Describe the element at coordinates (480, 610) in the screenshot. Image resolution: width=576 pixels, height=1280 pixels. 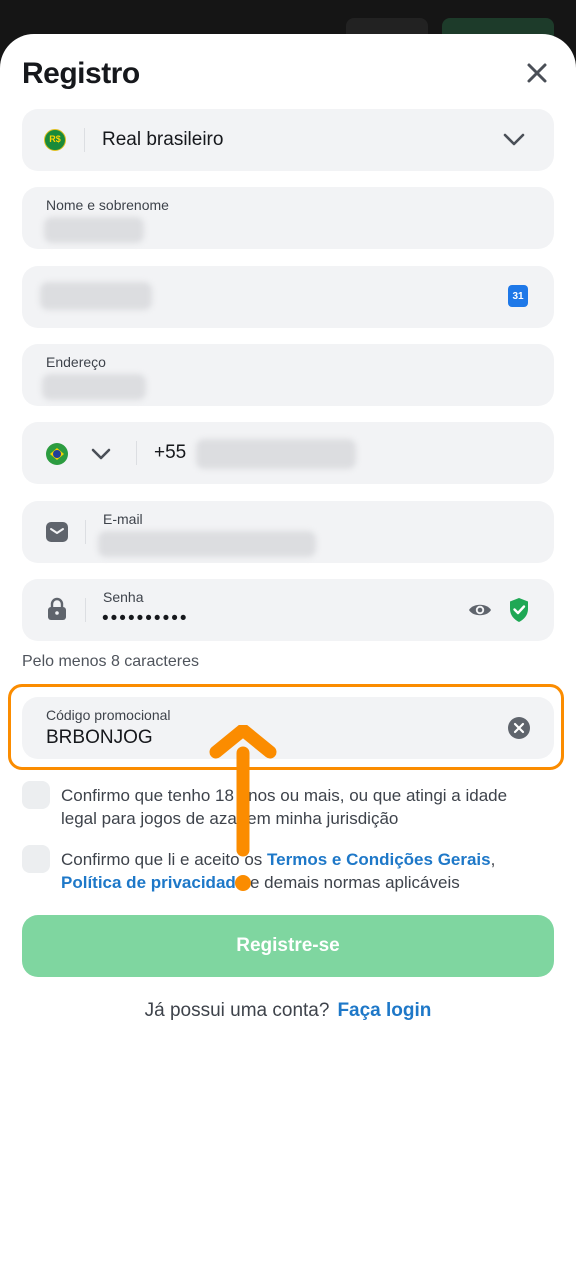
I see `eye-icon` at that location.